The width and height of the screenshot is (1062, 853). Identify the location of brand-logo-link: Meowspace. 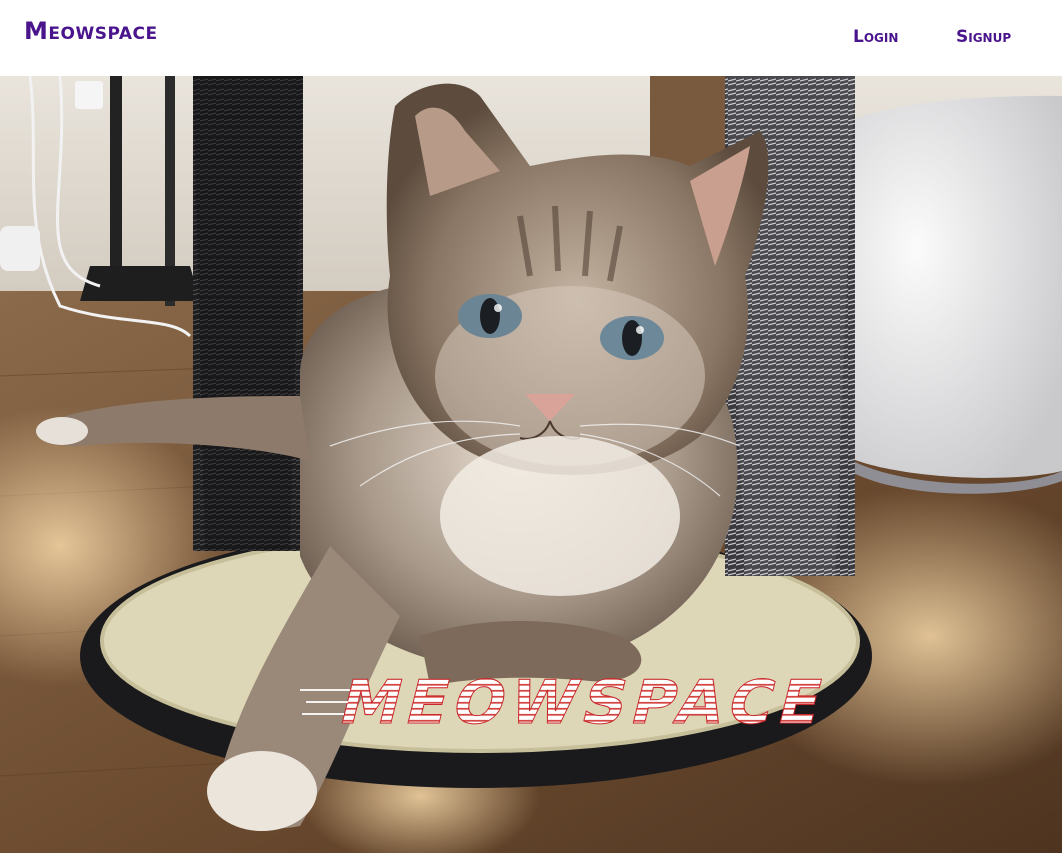
(91, 31).